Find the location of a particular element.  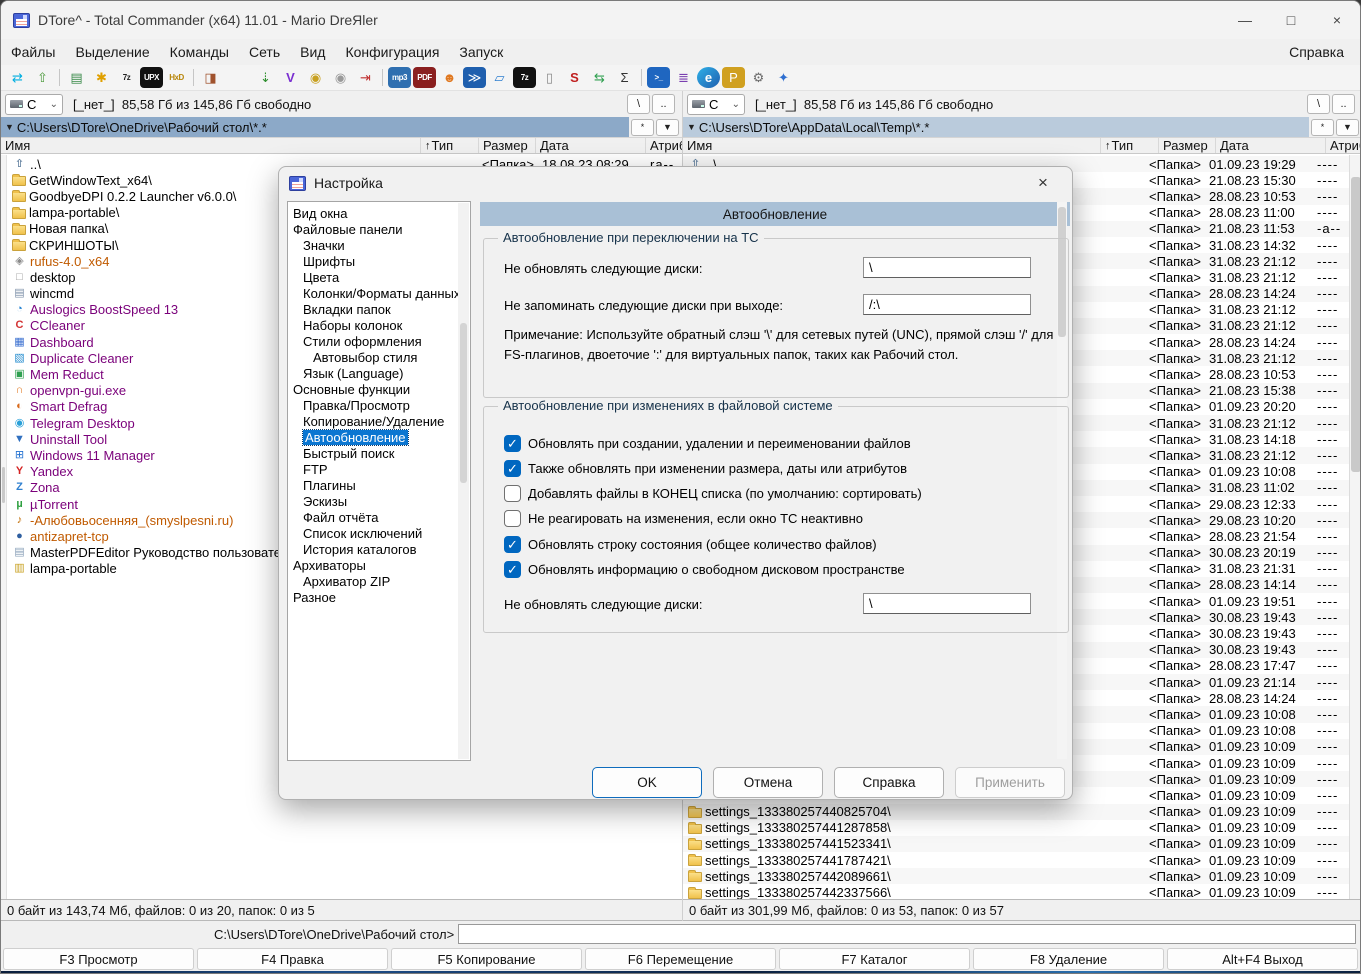

globe-icon: ✦ is located at coordinates (783, 77).